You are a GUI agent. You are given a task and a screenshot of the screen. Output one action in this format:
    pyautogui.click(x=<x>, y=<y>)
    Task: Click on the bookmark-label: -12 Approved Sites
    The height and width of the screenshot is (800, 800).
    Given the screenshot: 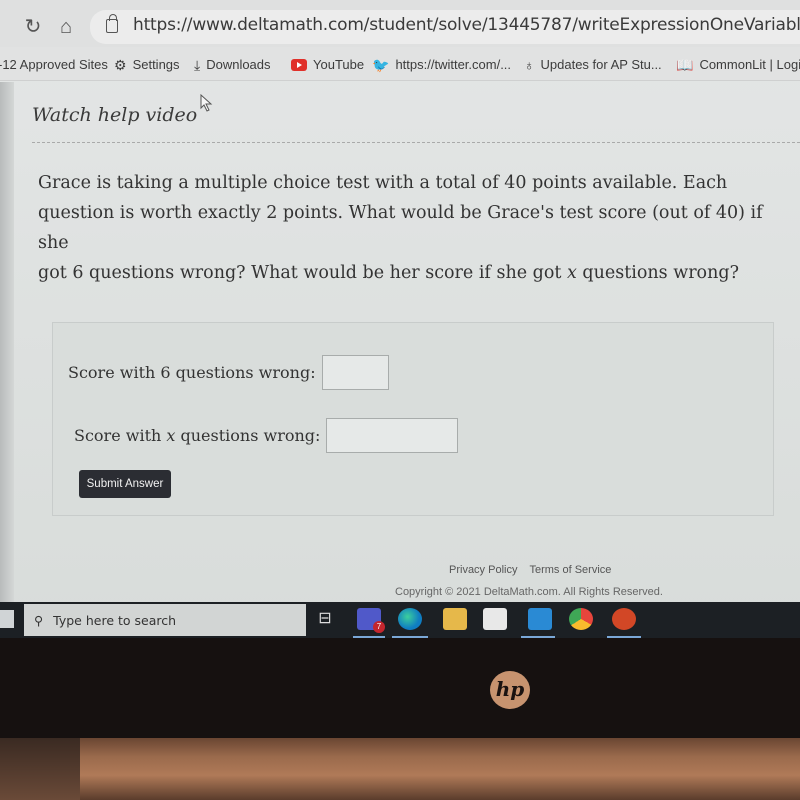 What is the action you would take?
    pyautogui.click(x=54, y=64)
    